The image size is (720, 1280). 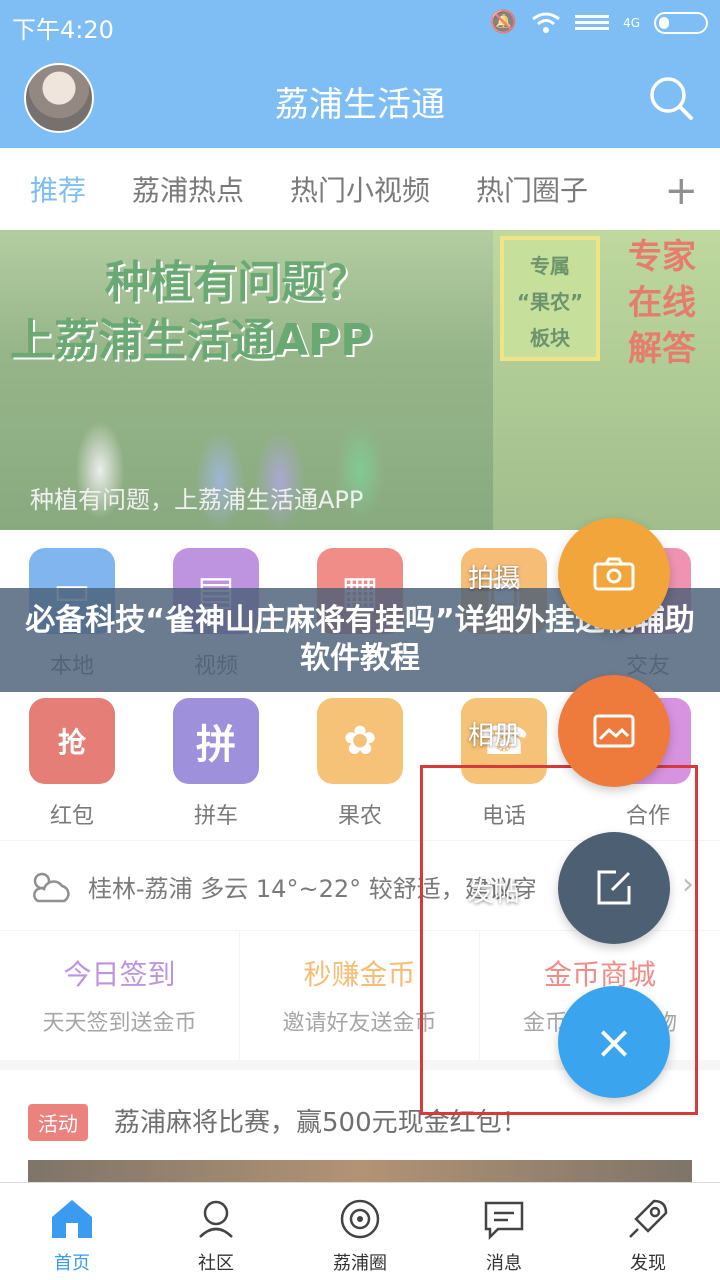 What do you see at coordinates (494, 576) in the screenshot?
I see `shoot-label: 拍摄` at bounding box center [494, 576].